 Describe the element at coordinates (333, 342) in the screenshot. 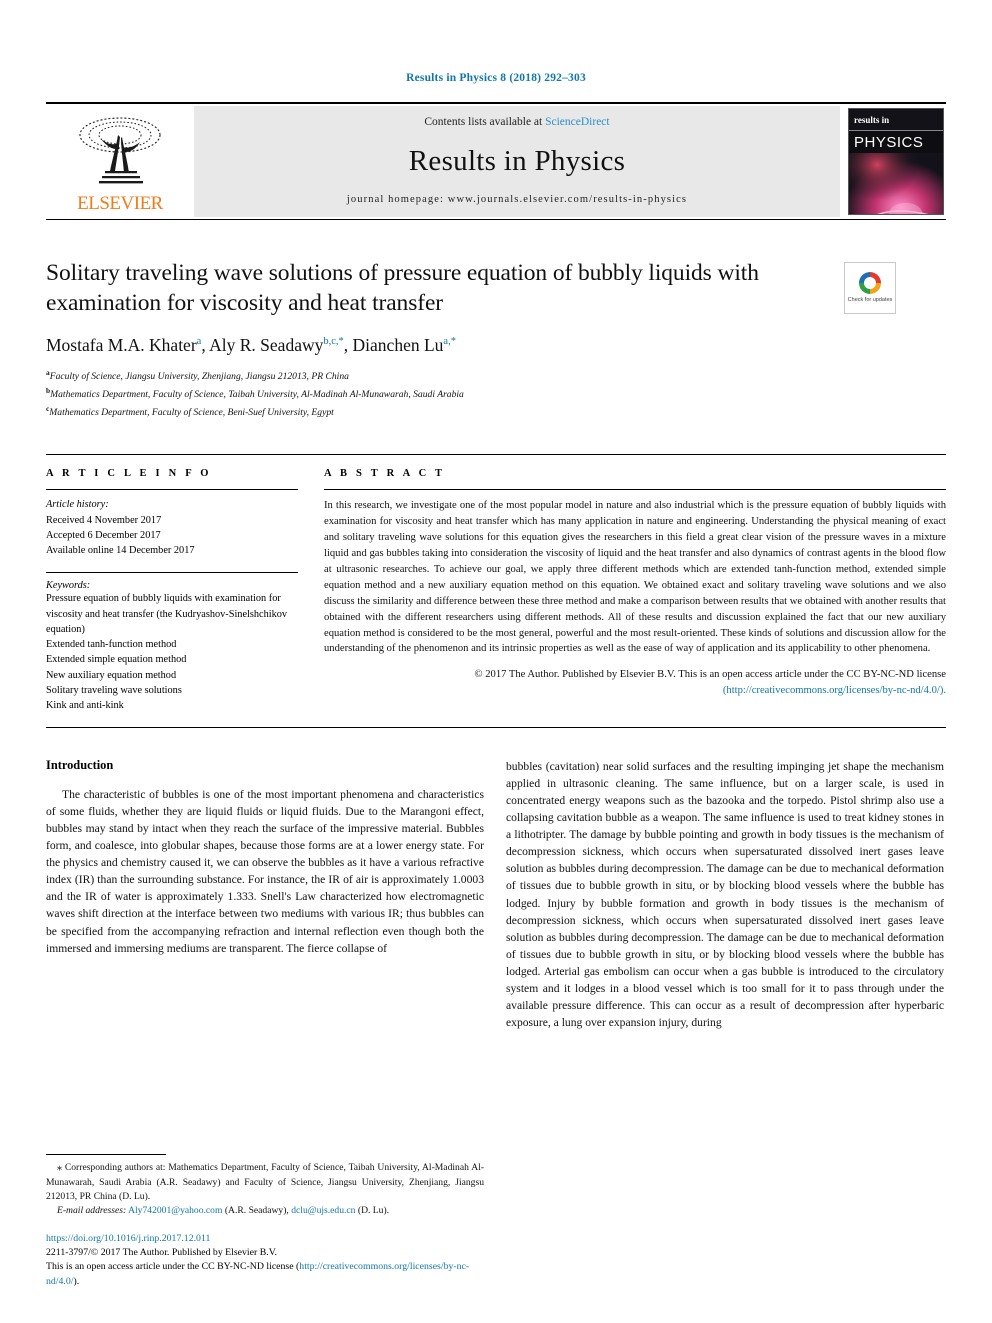

I see `author-2-affil-mark: b,c,*` at that location.